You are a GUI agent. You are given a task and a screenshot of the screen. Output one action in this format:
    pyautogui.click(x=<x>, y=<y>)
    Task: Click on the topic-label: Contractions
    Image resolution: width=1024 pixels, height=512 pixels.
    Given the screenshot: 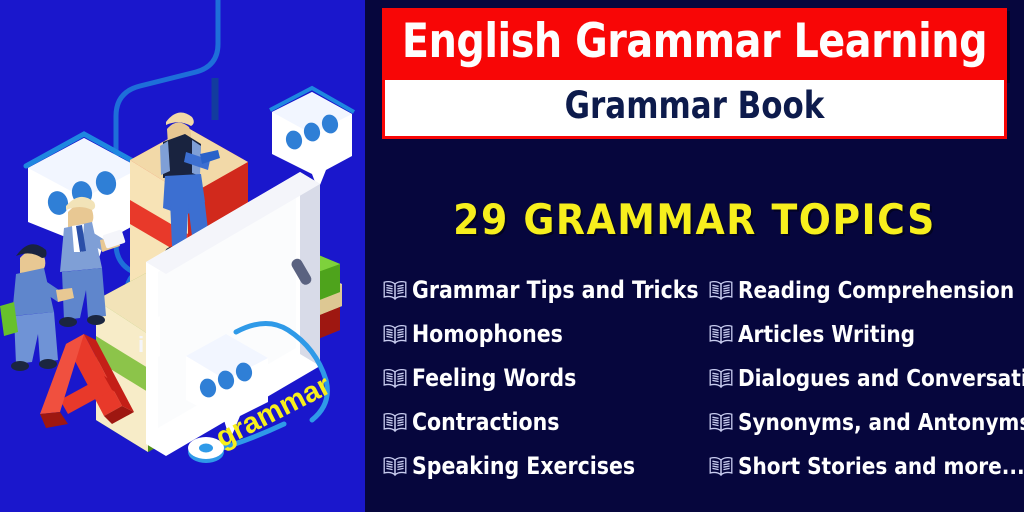 What is the action you would take?
    pyautogui.click(x=486, y=422)
    